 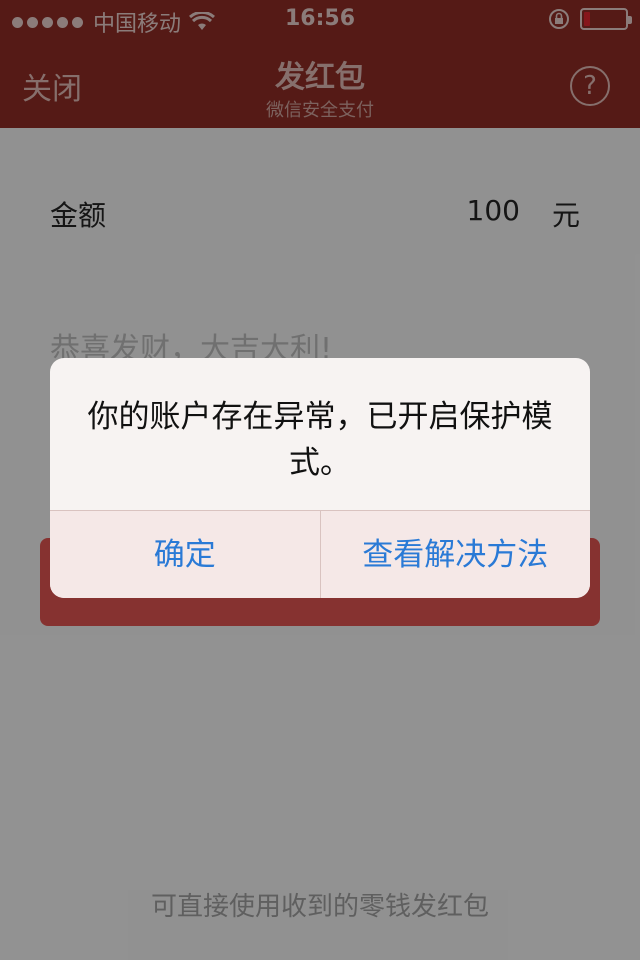 I want to click on view-solution-button: 查看解决方法, so click(x=455, y=554).